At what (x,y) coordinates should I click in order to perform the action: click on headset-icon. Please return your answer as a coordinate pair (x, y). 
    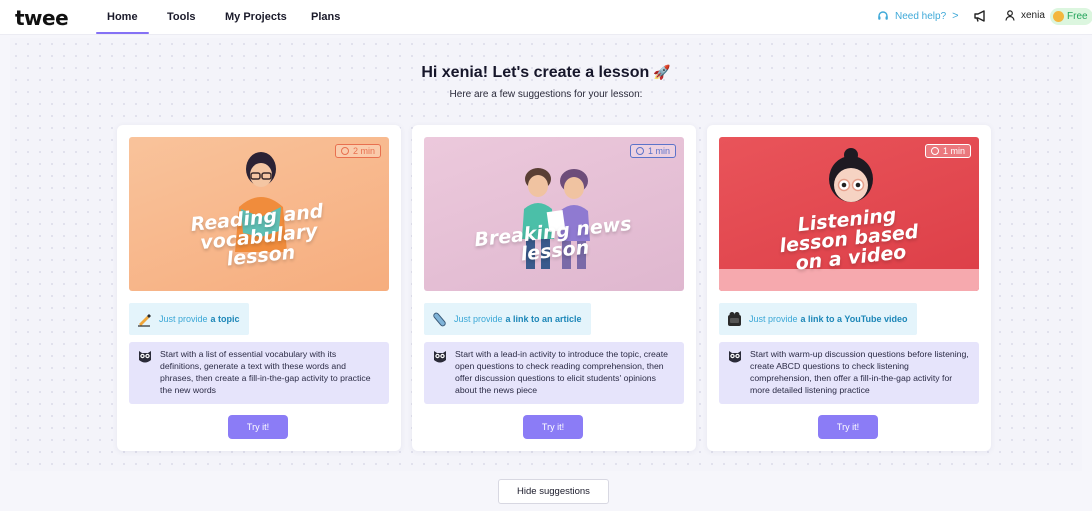
    Looking at the image, I should click on (883, 15).